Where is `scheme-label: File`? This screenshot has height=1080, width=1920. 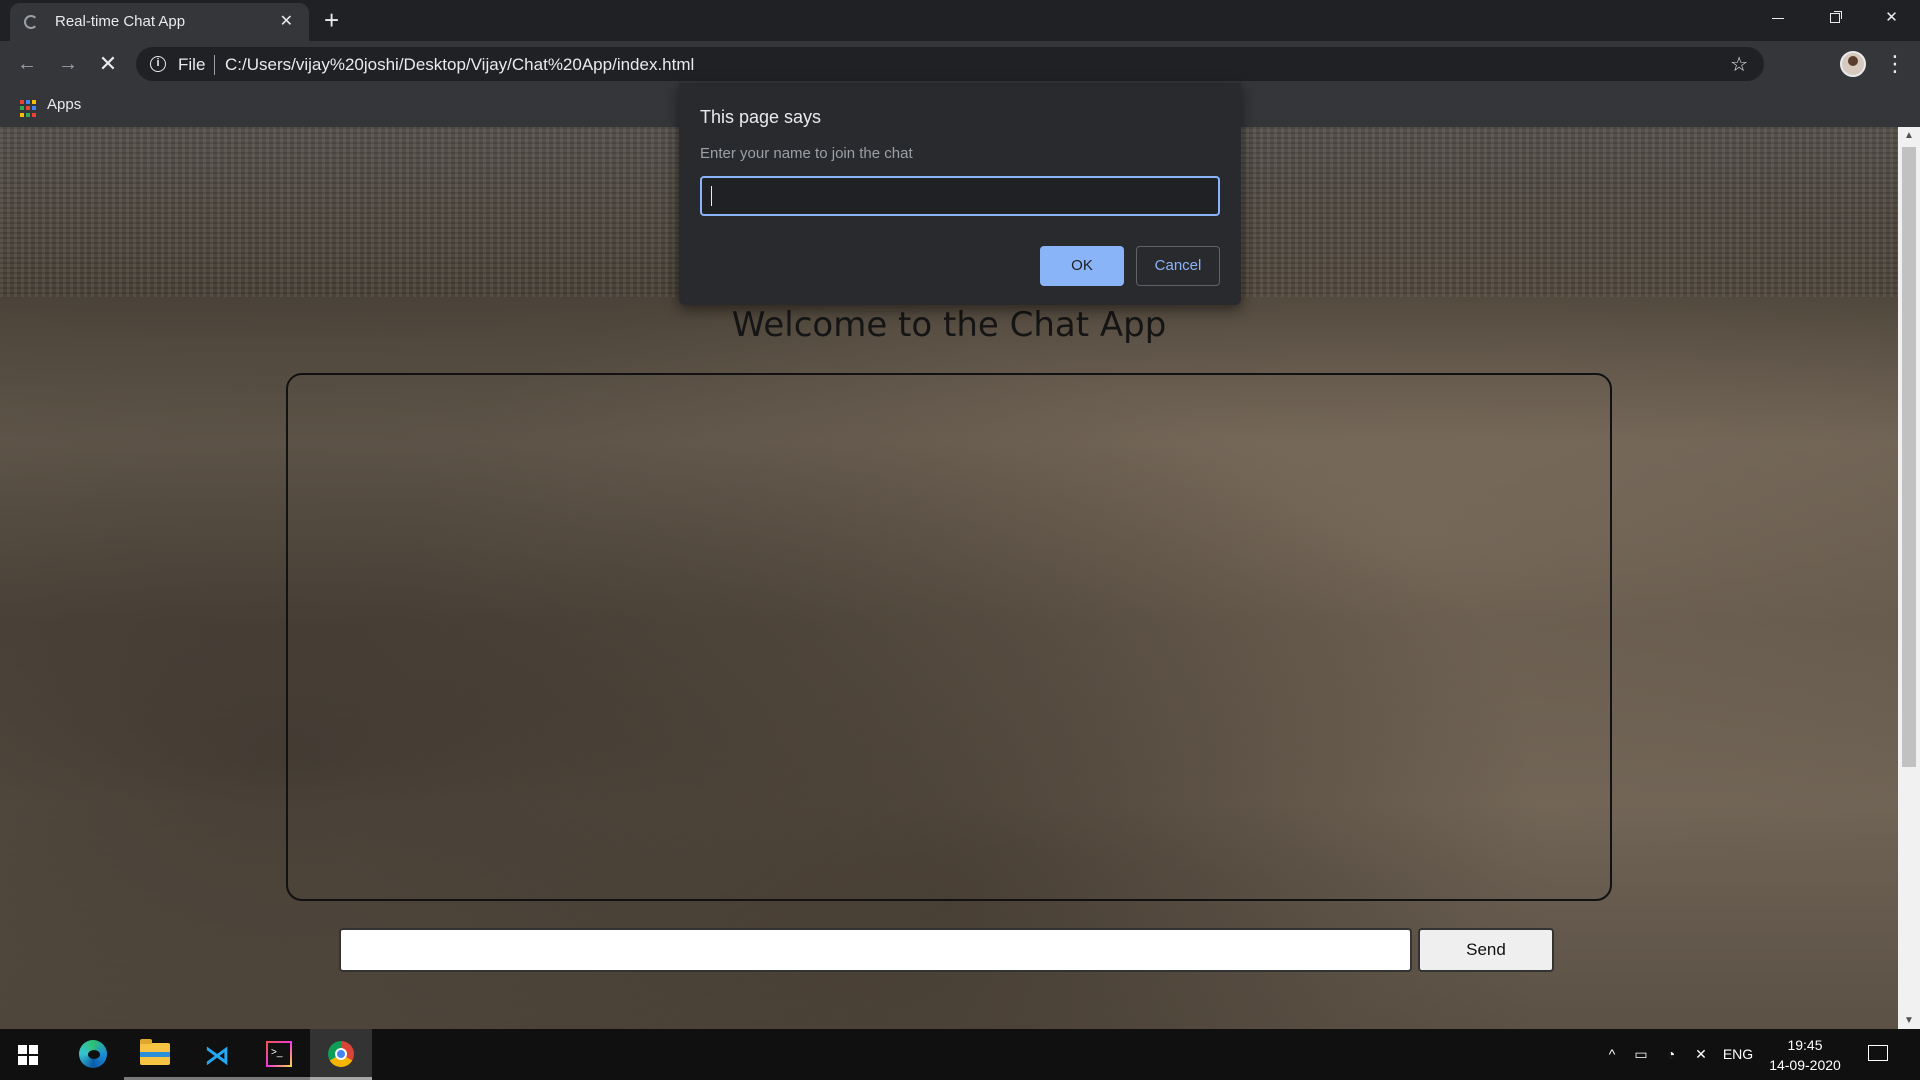
scheme-label: File is located at coordinates (192, 64).